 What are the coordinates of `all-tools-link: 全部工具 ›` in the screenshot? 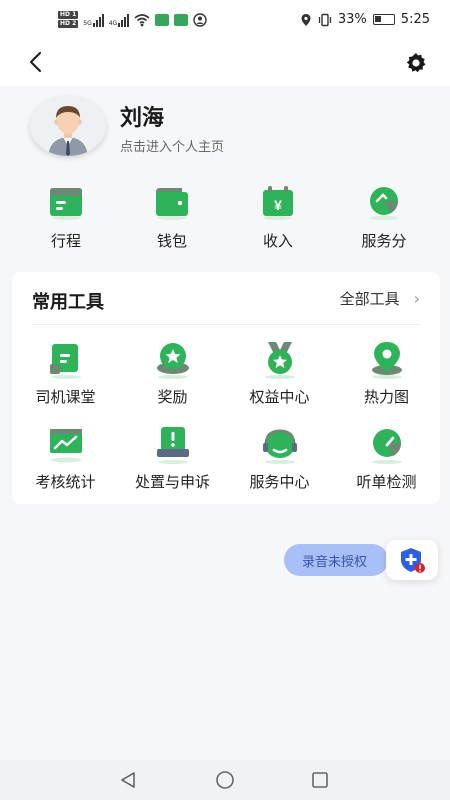 It's located at (380, 298).